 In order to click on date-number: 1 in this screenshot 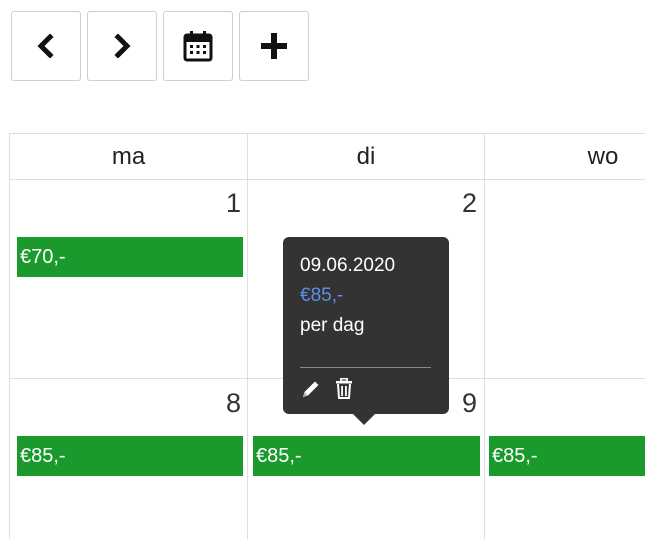, I will do `click(221, 203)`.